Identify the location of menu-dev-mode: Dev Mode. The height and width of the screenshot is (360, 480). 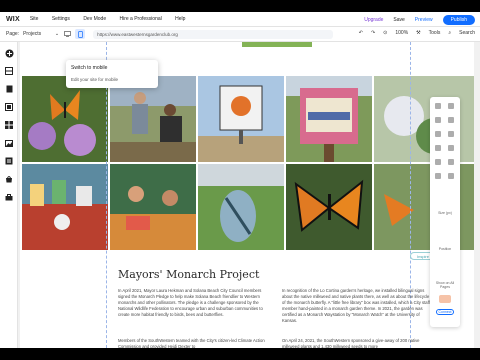
(94, 19).